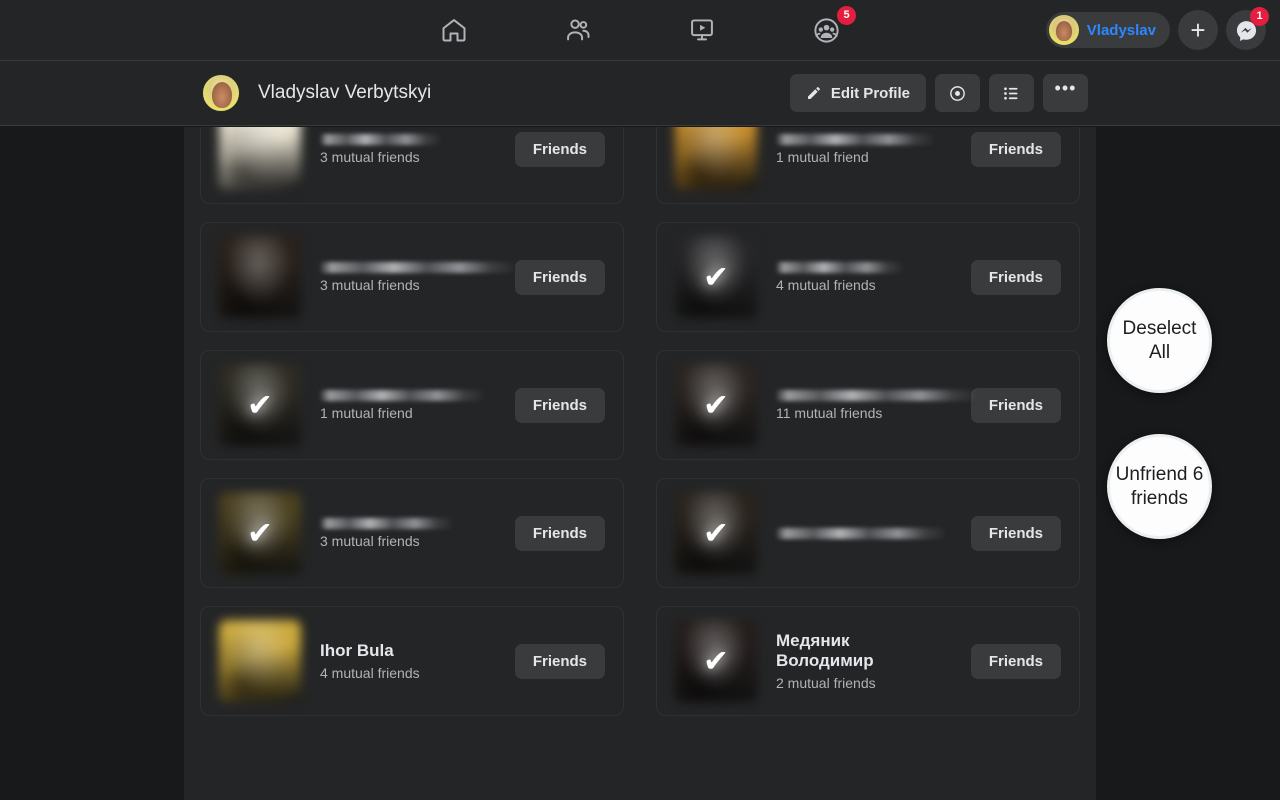  I want to click on friend-cell: ✔ 1 mutual friend Friends, so click(412, 405).